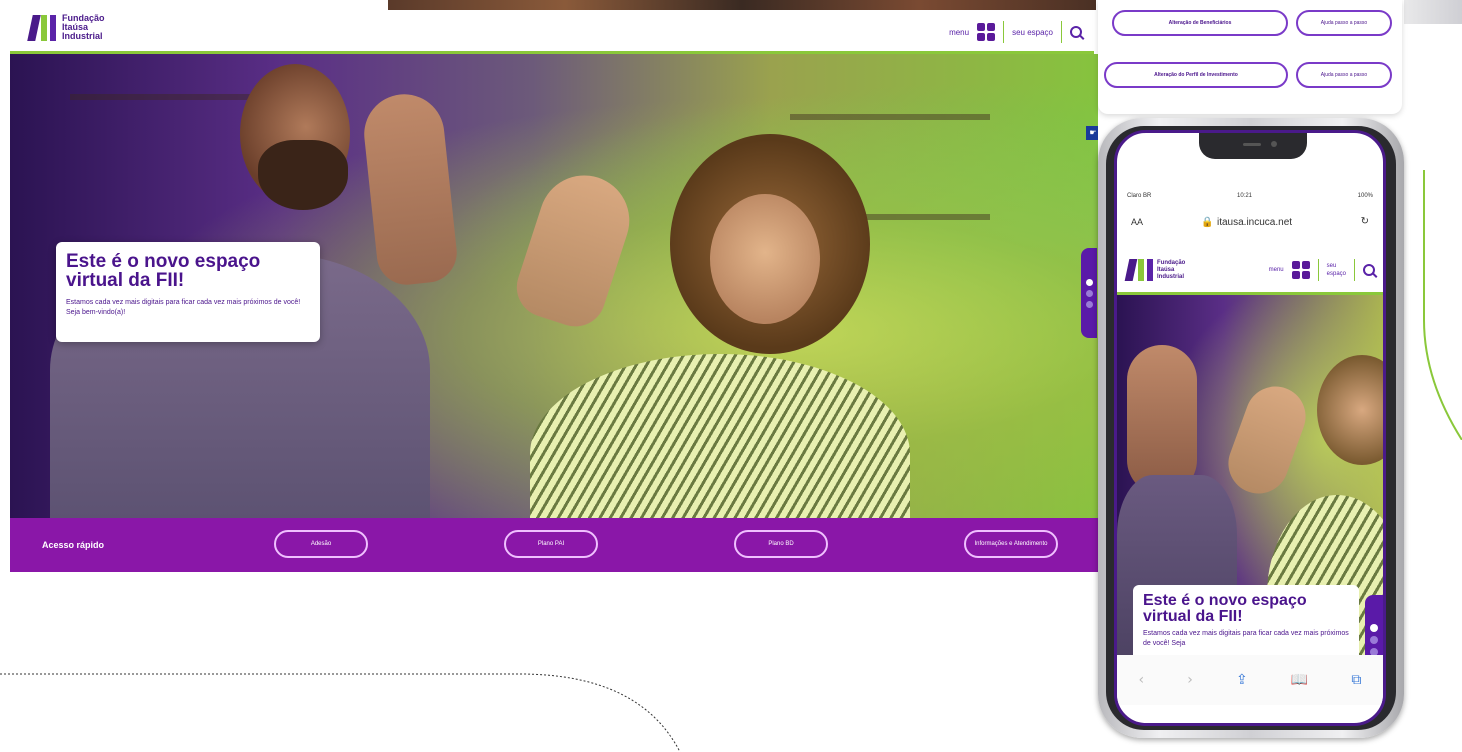  I want to click on forward-icon: ›, so click(1190, 680).